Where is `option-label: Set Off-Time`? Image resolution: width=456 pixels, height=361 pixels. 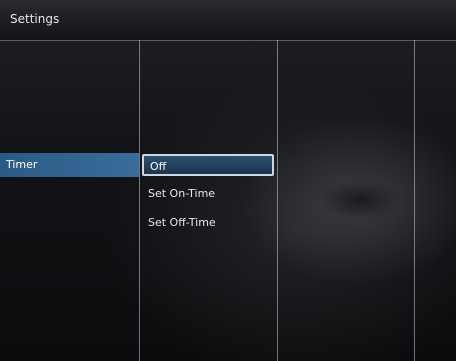
option-label: Set Off-Time is located at coordinates (182, 222).